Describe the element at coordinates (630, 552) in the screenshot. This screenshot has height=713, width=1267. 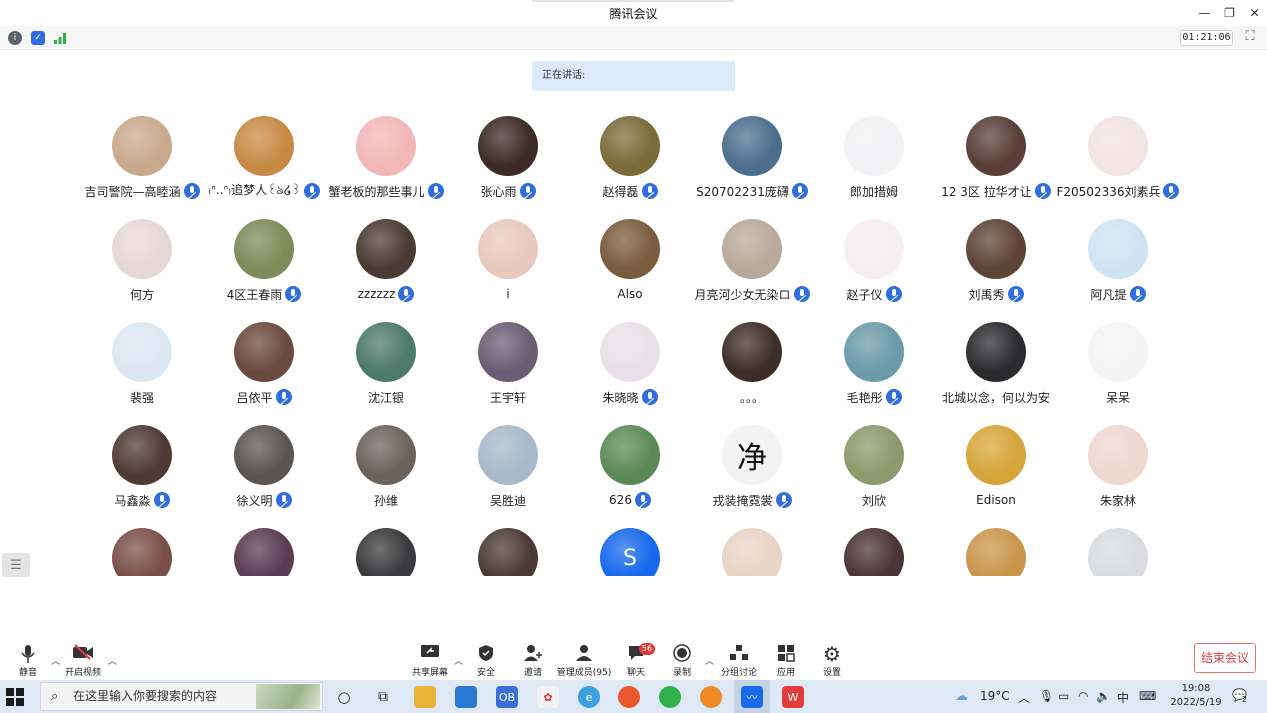
I see `avatar: S` at that location.